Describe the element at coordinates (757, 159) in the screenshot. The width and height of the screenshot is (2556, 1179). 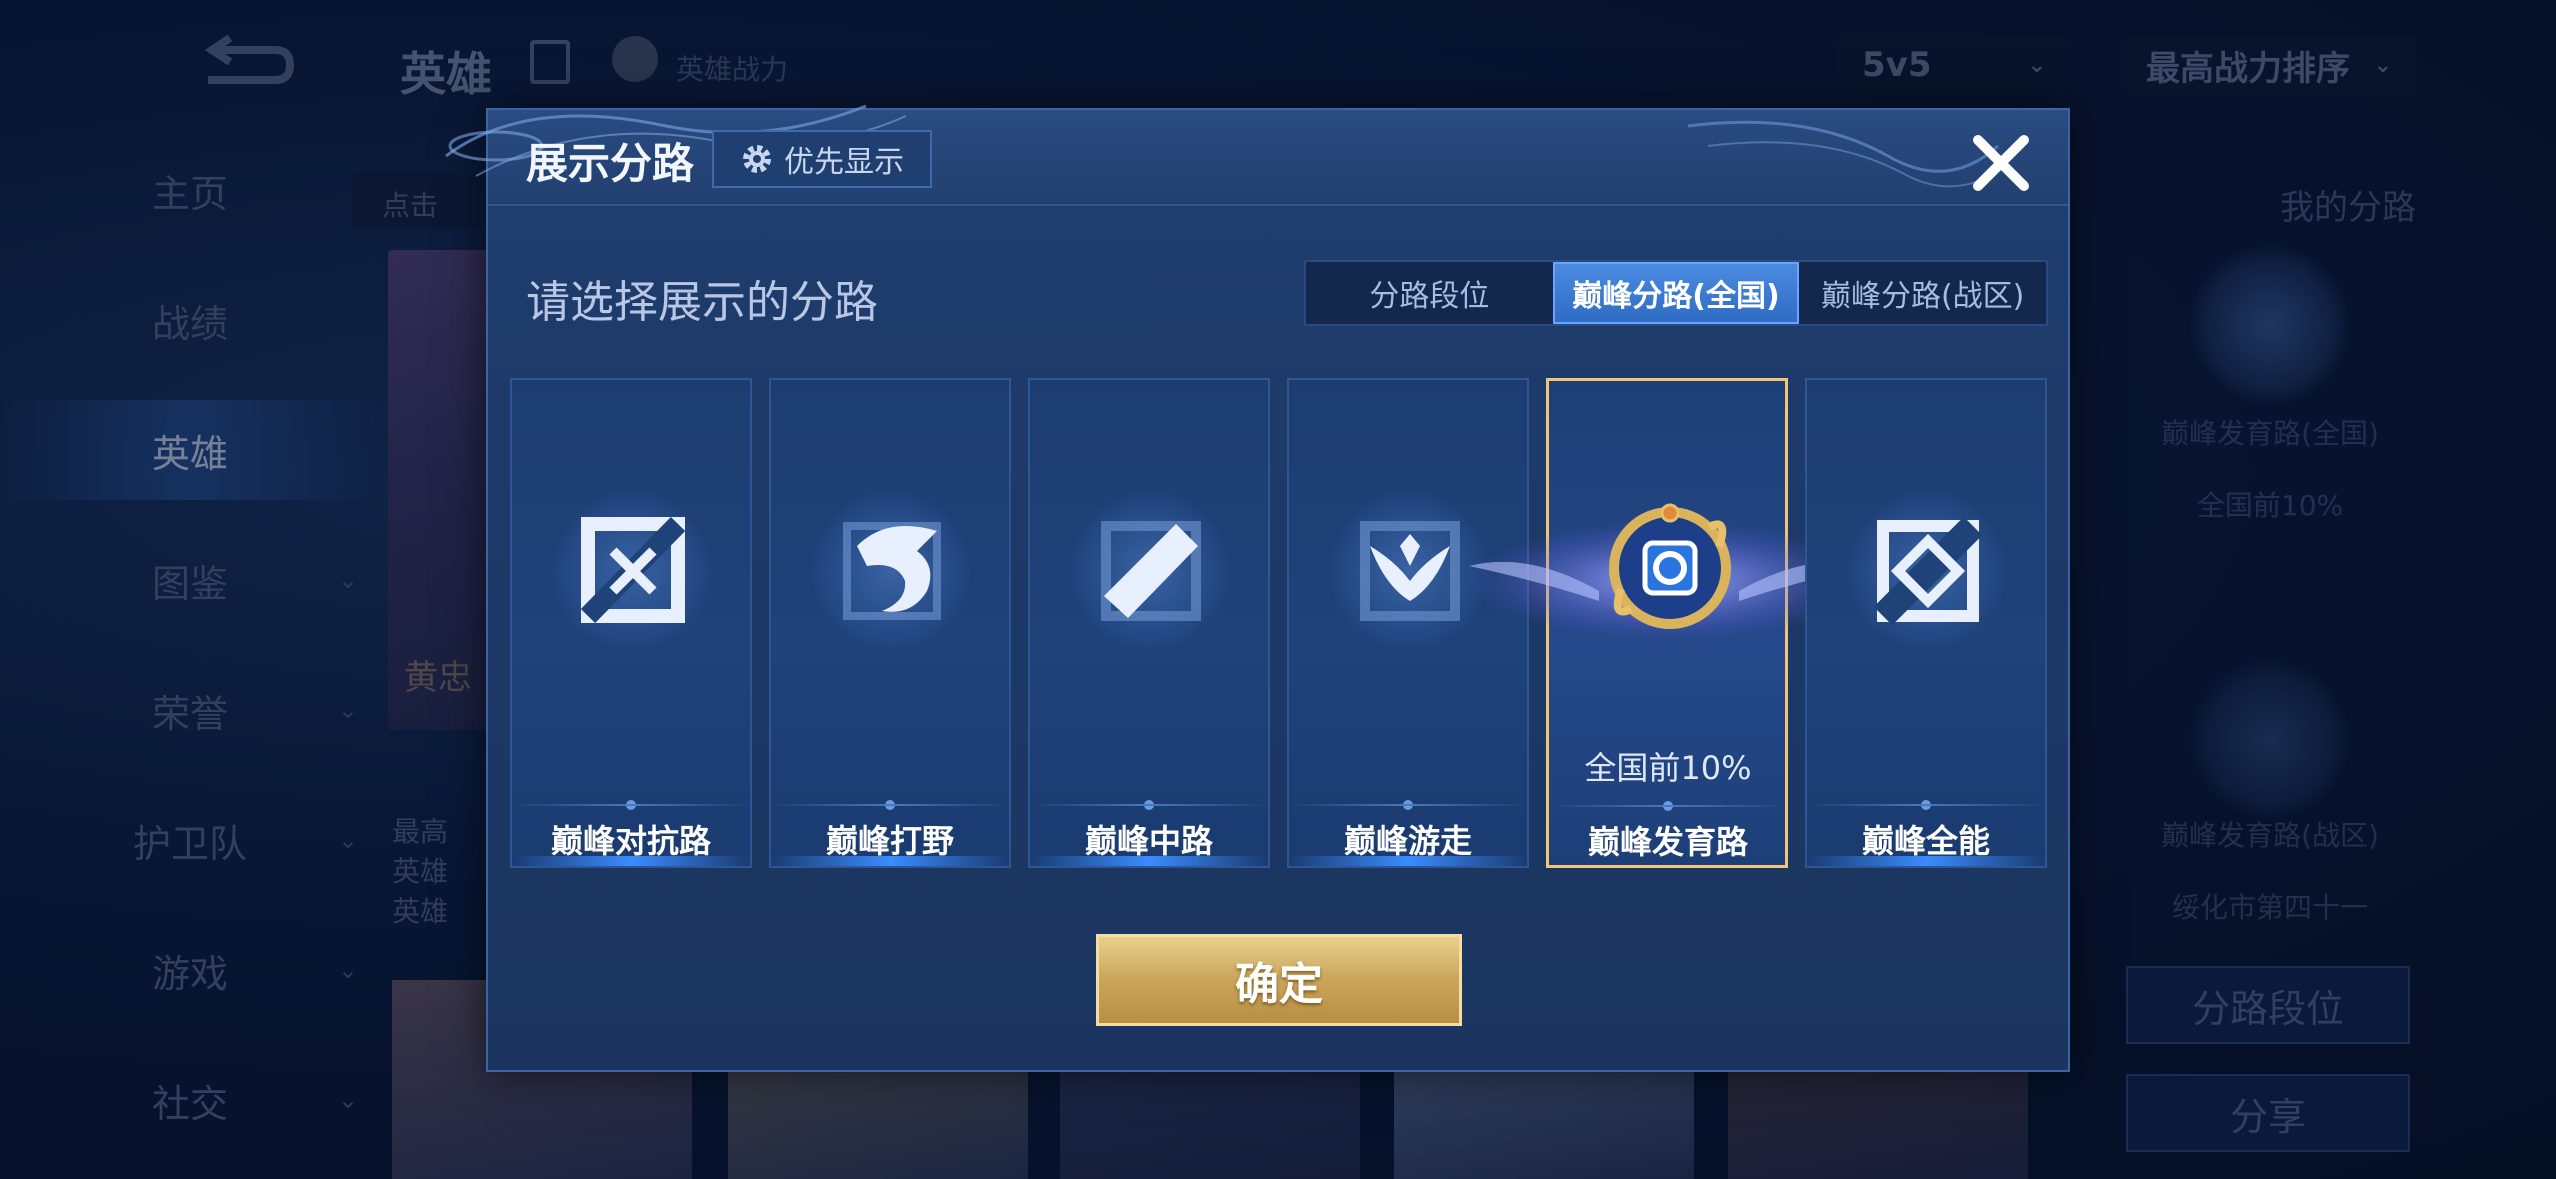
I see `gear-icon` at that location.